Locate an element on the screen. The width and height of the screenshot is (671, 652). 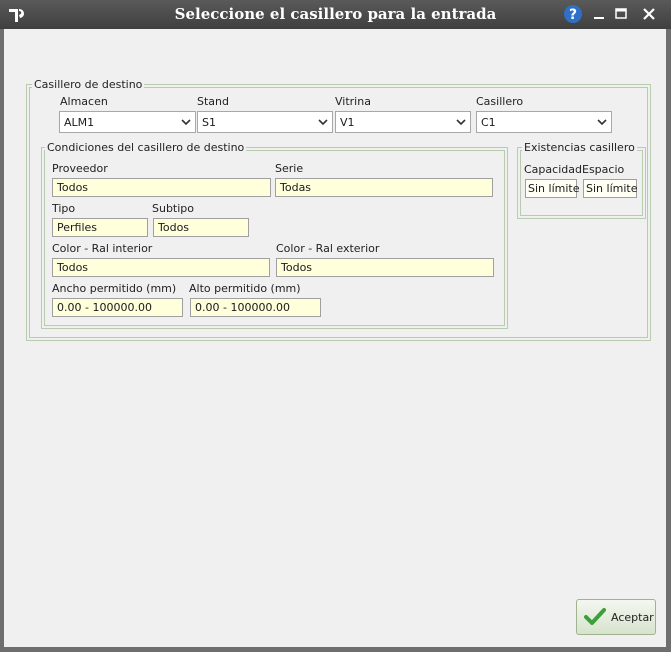
ancho-label: Ancho permitido (mm) is located at coordinates (114, 288).